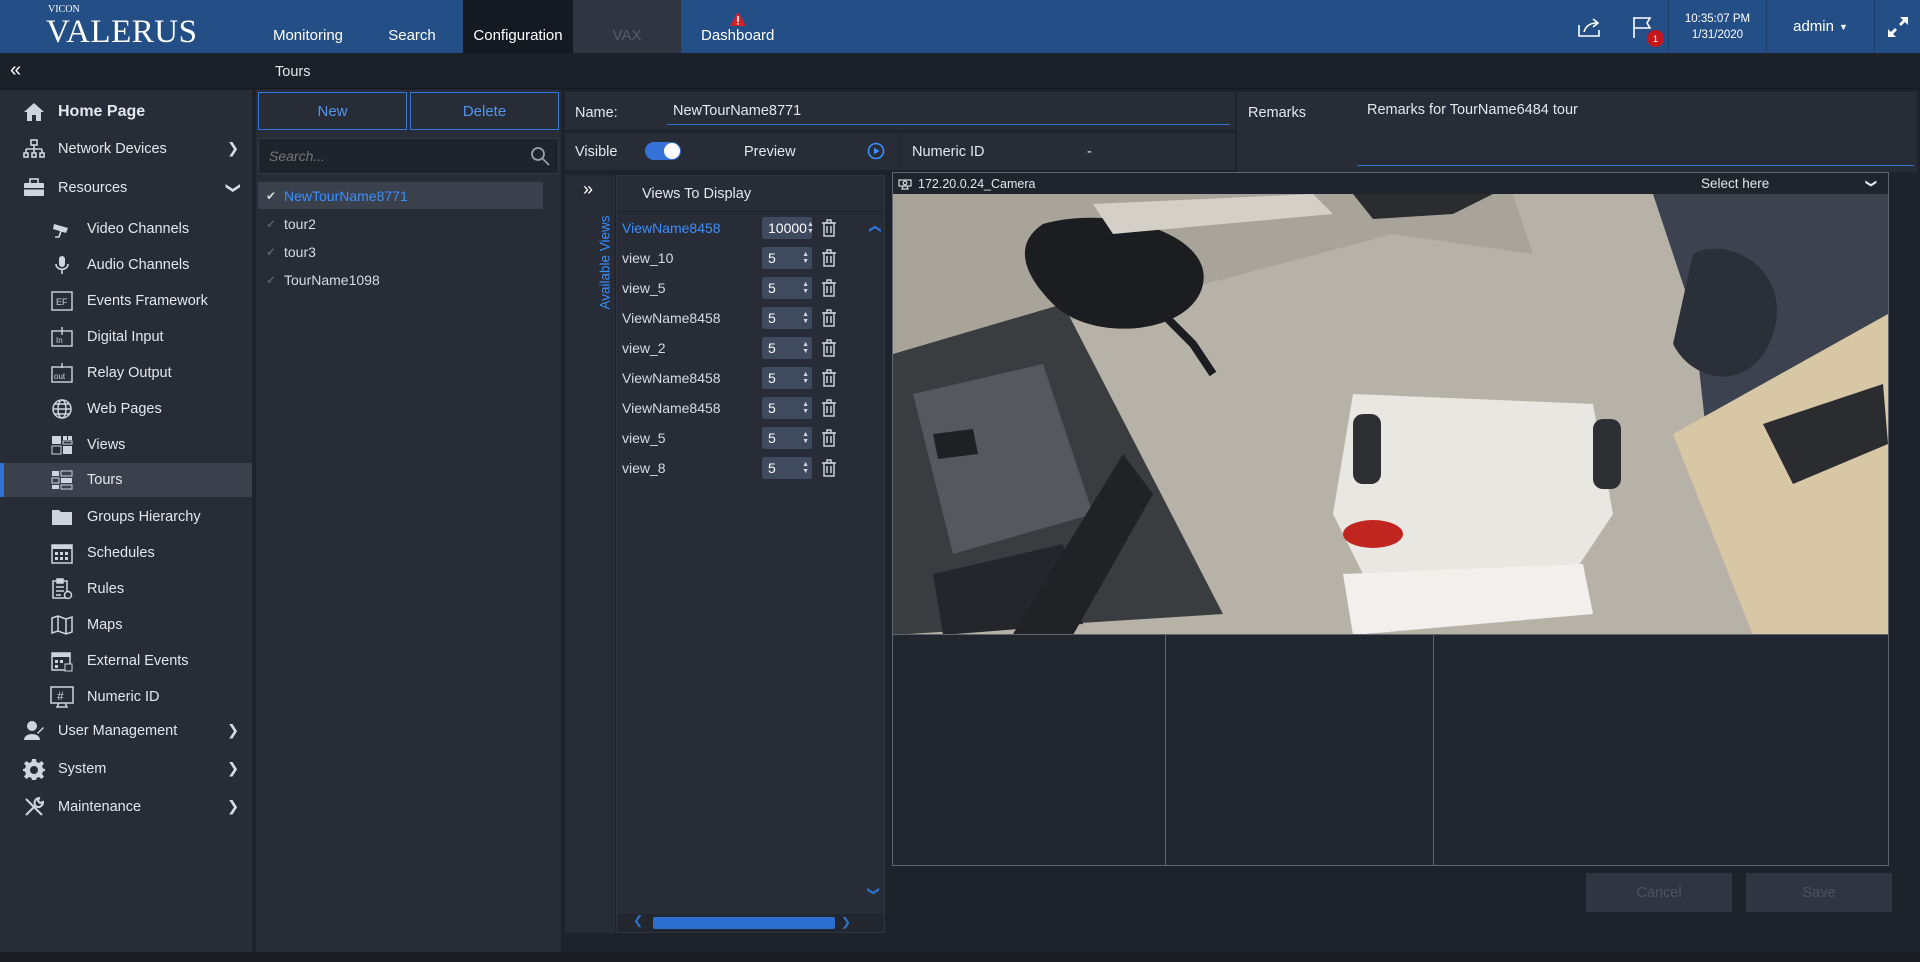  I want to click on sidebar-item-maintenance: Maintenance ❯, so click(126, 807).